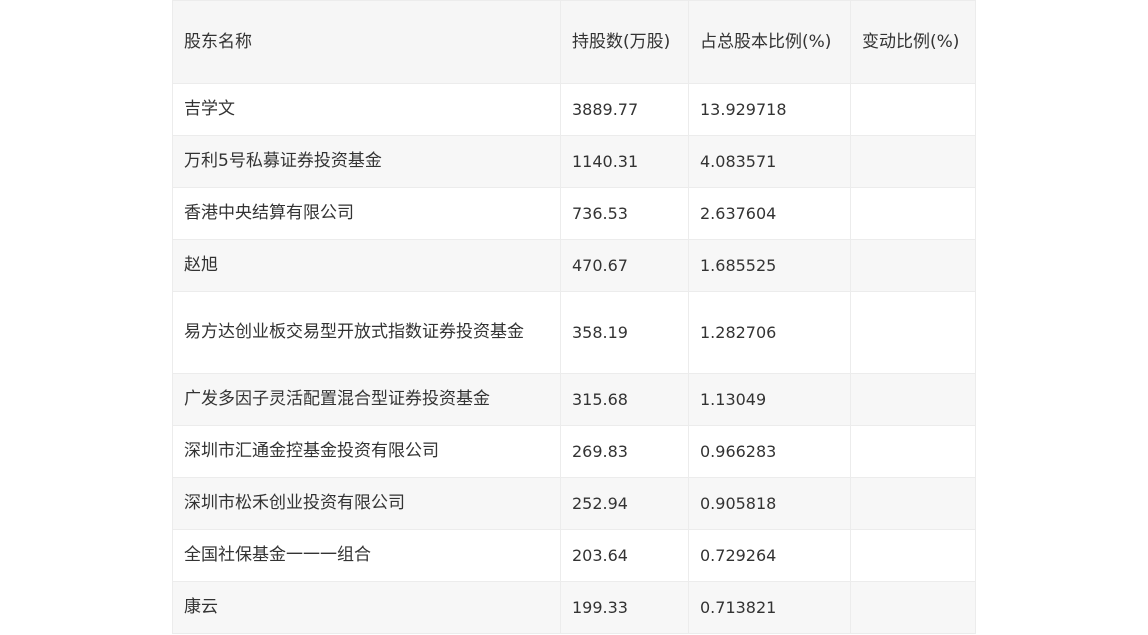  I want to click on cell-shareholder-name: 万利5号私募证券投资基金, so click(366, 161).